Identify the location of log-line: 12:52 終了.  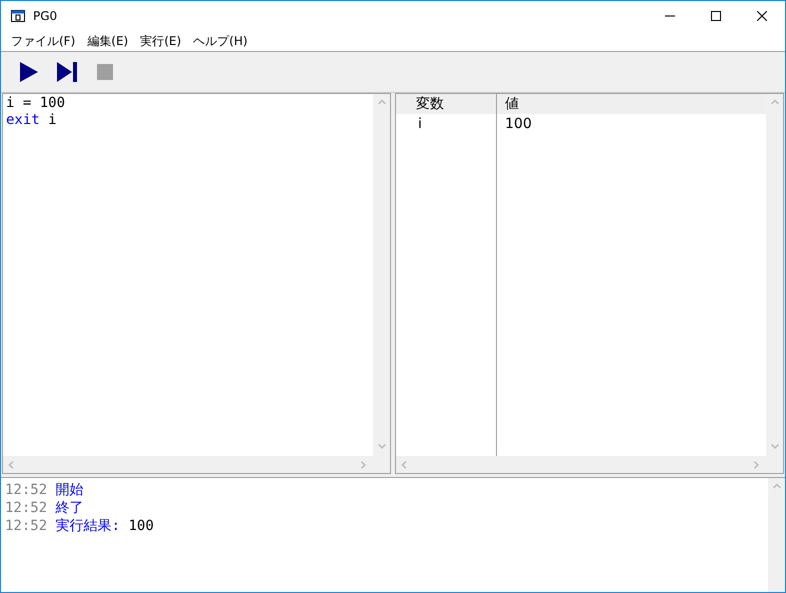
(45, 508).